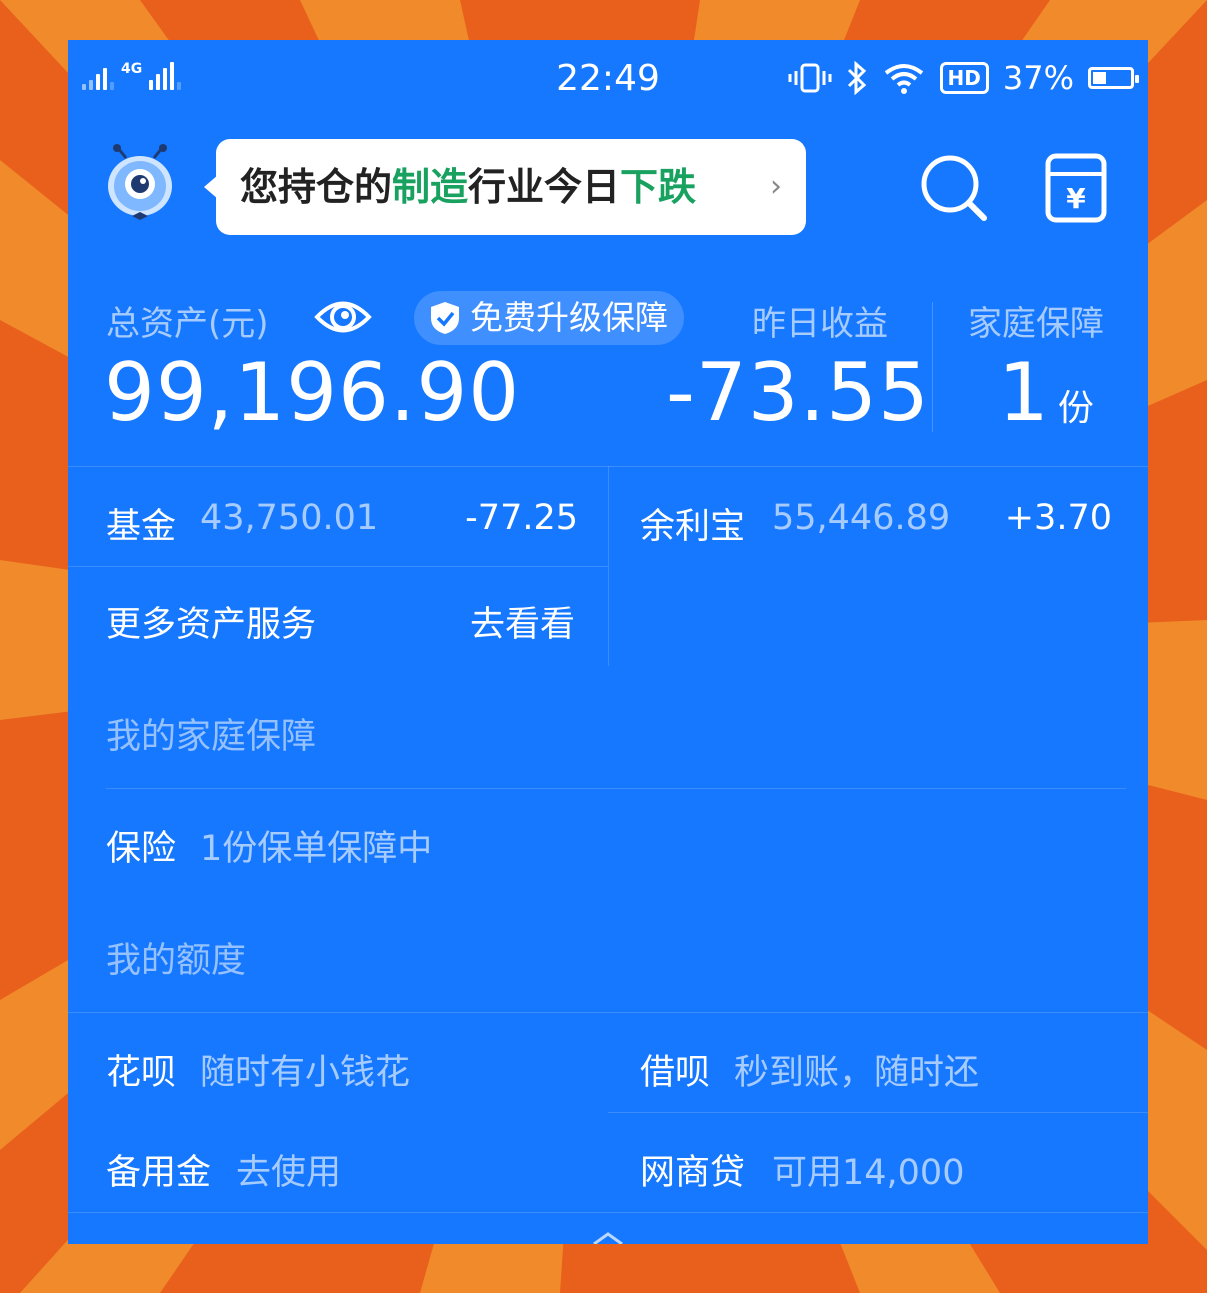 This screenshot has height=1293, width=1207. I want to click on hd-badge: HD, so click(964, 78).